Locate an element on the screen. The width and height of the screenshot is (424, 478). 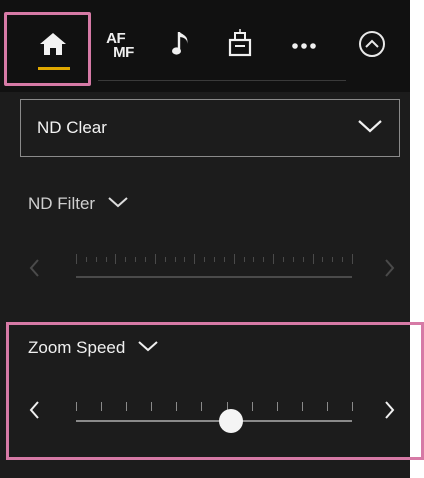
nd-filter-slider is located at coordinates (214, 268).